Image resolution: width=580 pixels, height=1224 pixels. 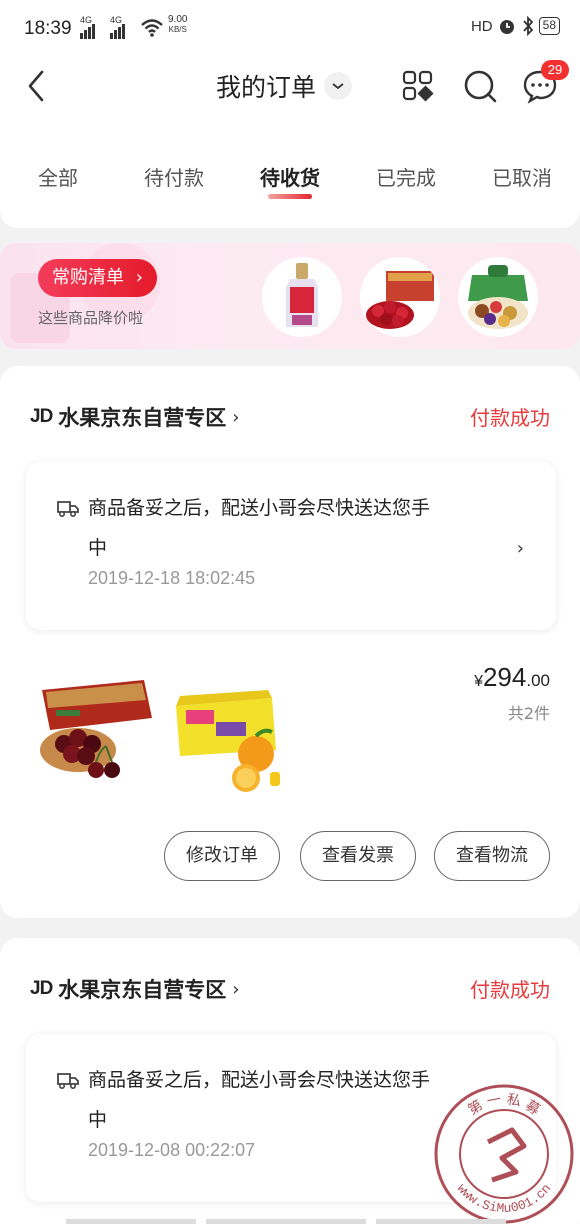 What do you see at coordinates (232, 746) in the screenshot?
I see `product-image-oranges` at bounding box center [232, 746].